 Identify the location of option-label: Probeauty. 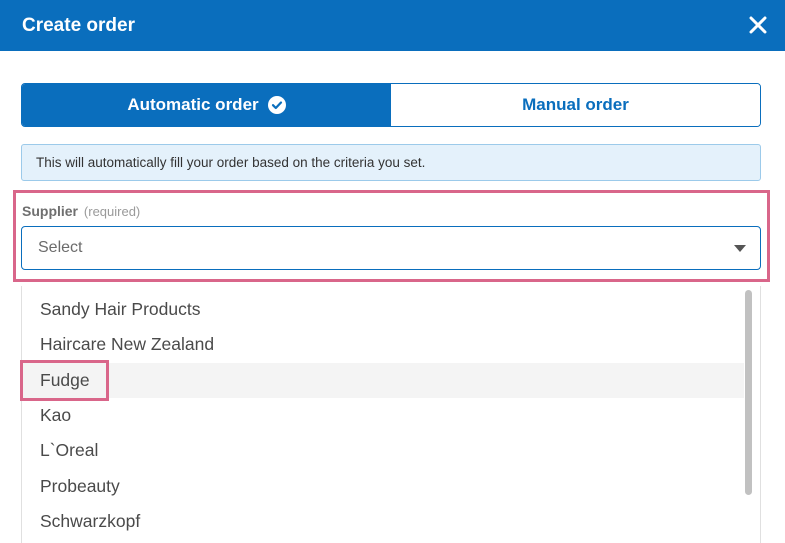
(80, 485).